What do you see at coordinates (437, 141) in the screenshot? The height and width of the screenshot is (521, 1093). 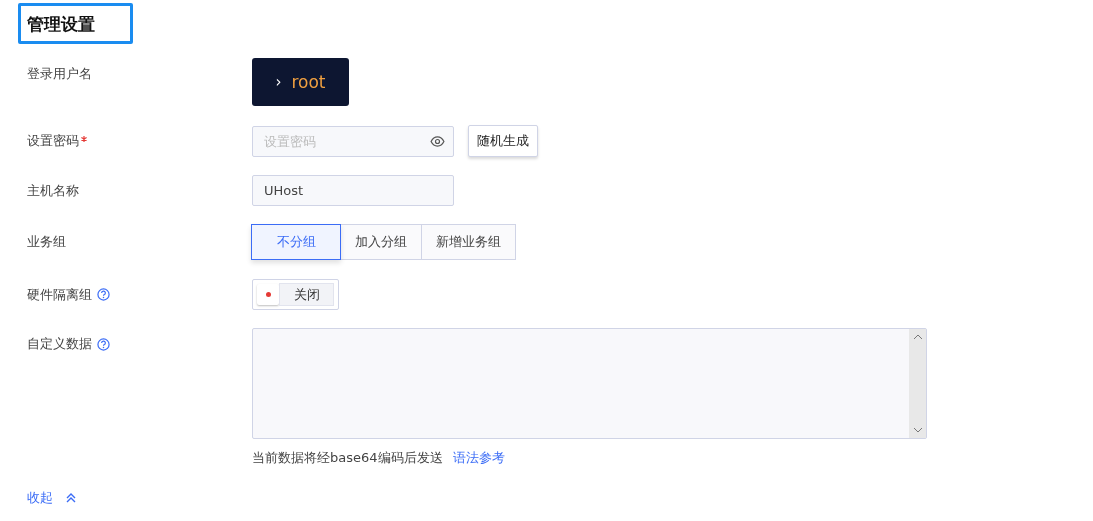 I see `eye-icon` at bounding box center [437, 141].